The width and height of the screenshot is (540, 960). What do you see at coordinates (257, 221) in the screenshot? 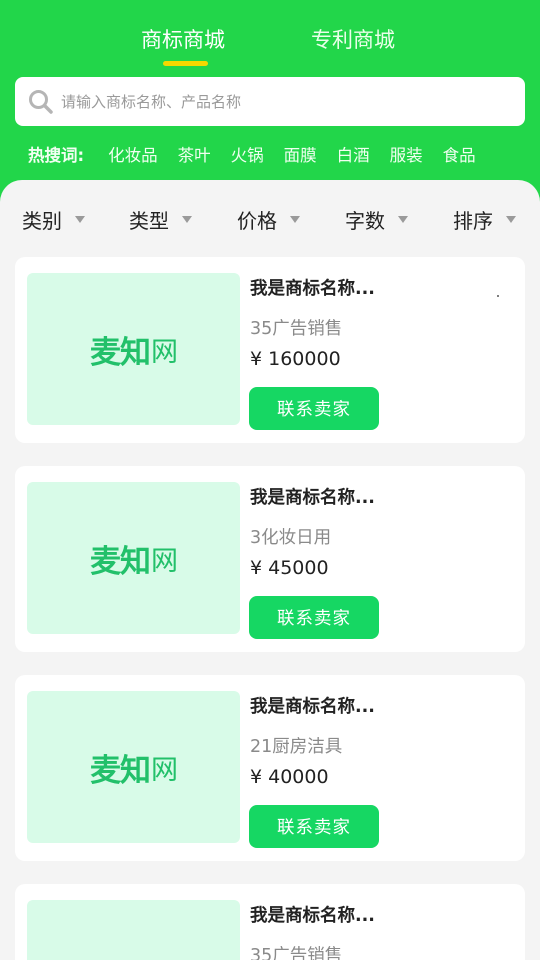
I see `filter-label: 价格` at bounding box center [257, 221].